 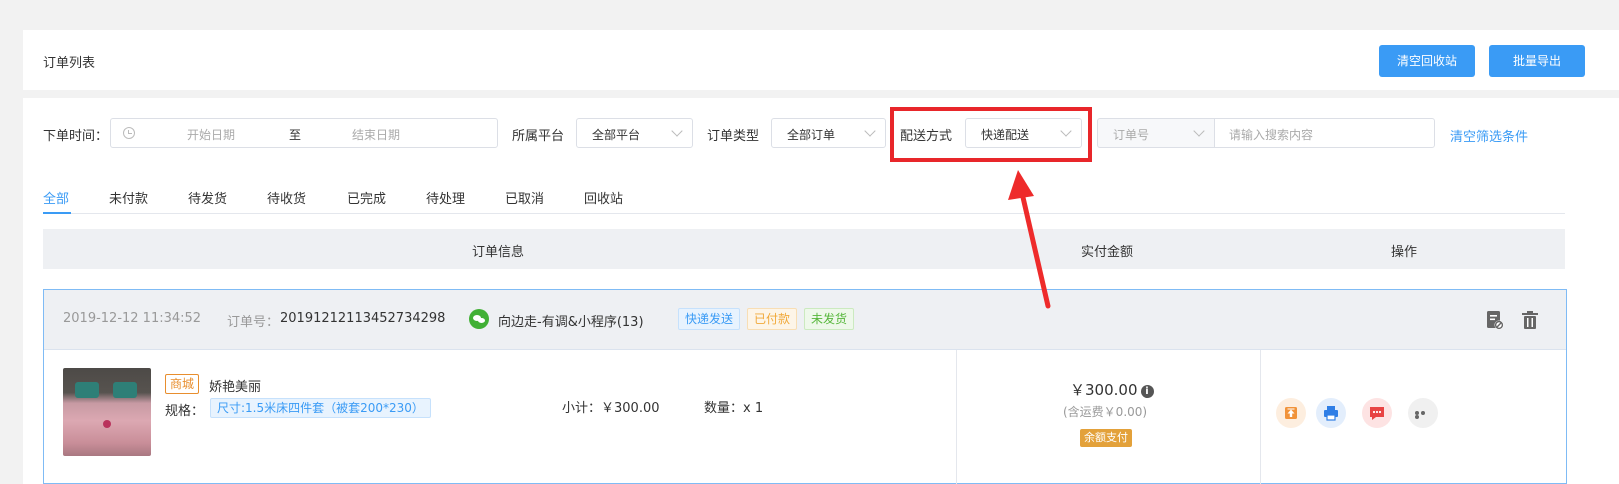 I want to click on order-time-label: 下单时间：, so click(x=76, y=136).